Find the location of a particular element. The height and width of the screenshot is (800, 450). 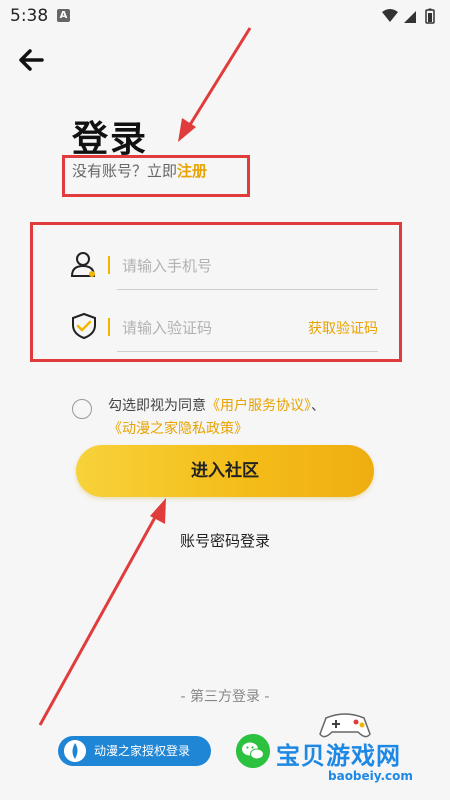

notification-a-icon: A is located at coordinates (63, 15).